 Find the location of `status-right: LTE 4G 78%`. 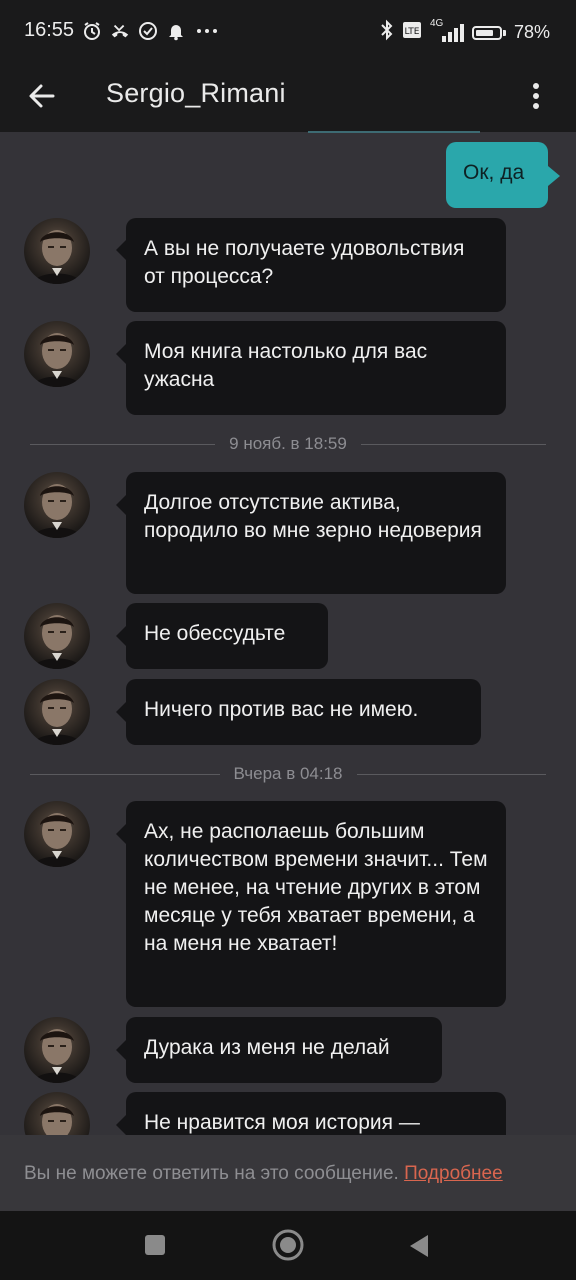

status-right: LTE 4G 78% is located at coordinates (465, 32).